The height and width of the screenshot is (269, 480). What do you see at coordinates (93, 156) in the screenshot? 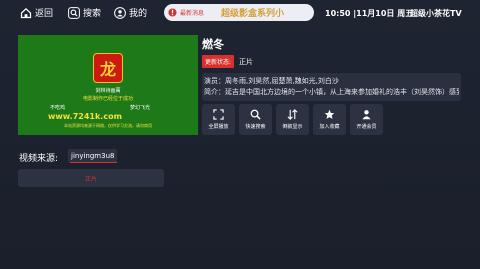
I see `source-option: jinyingm3u8` at bounding box center [93, 156].